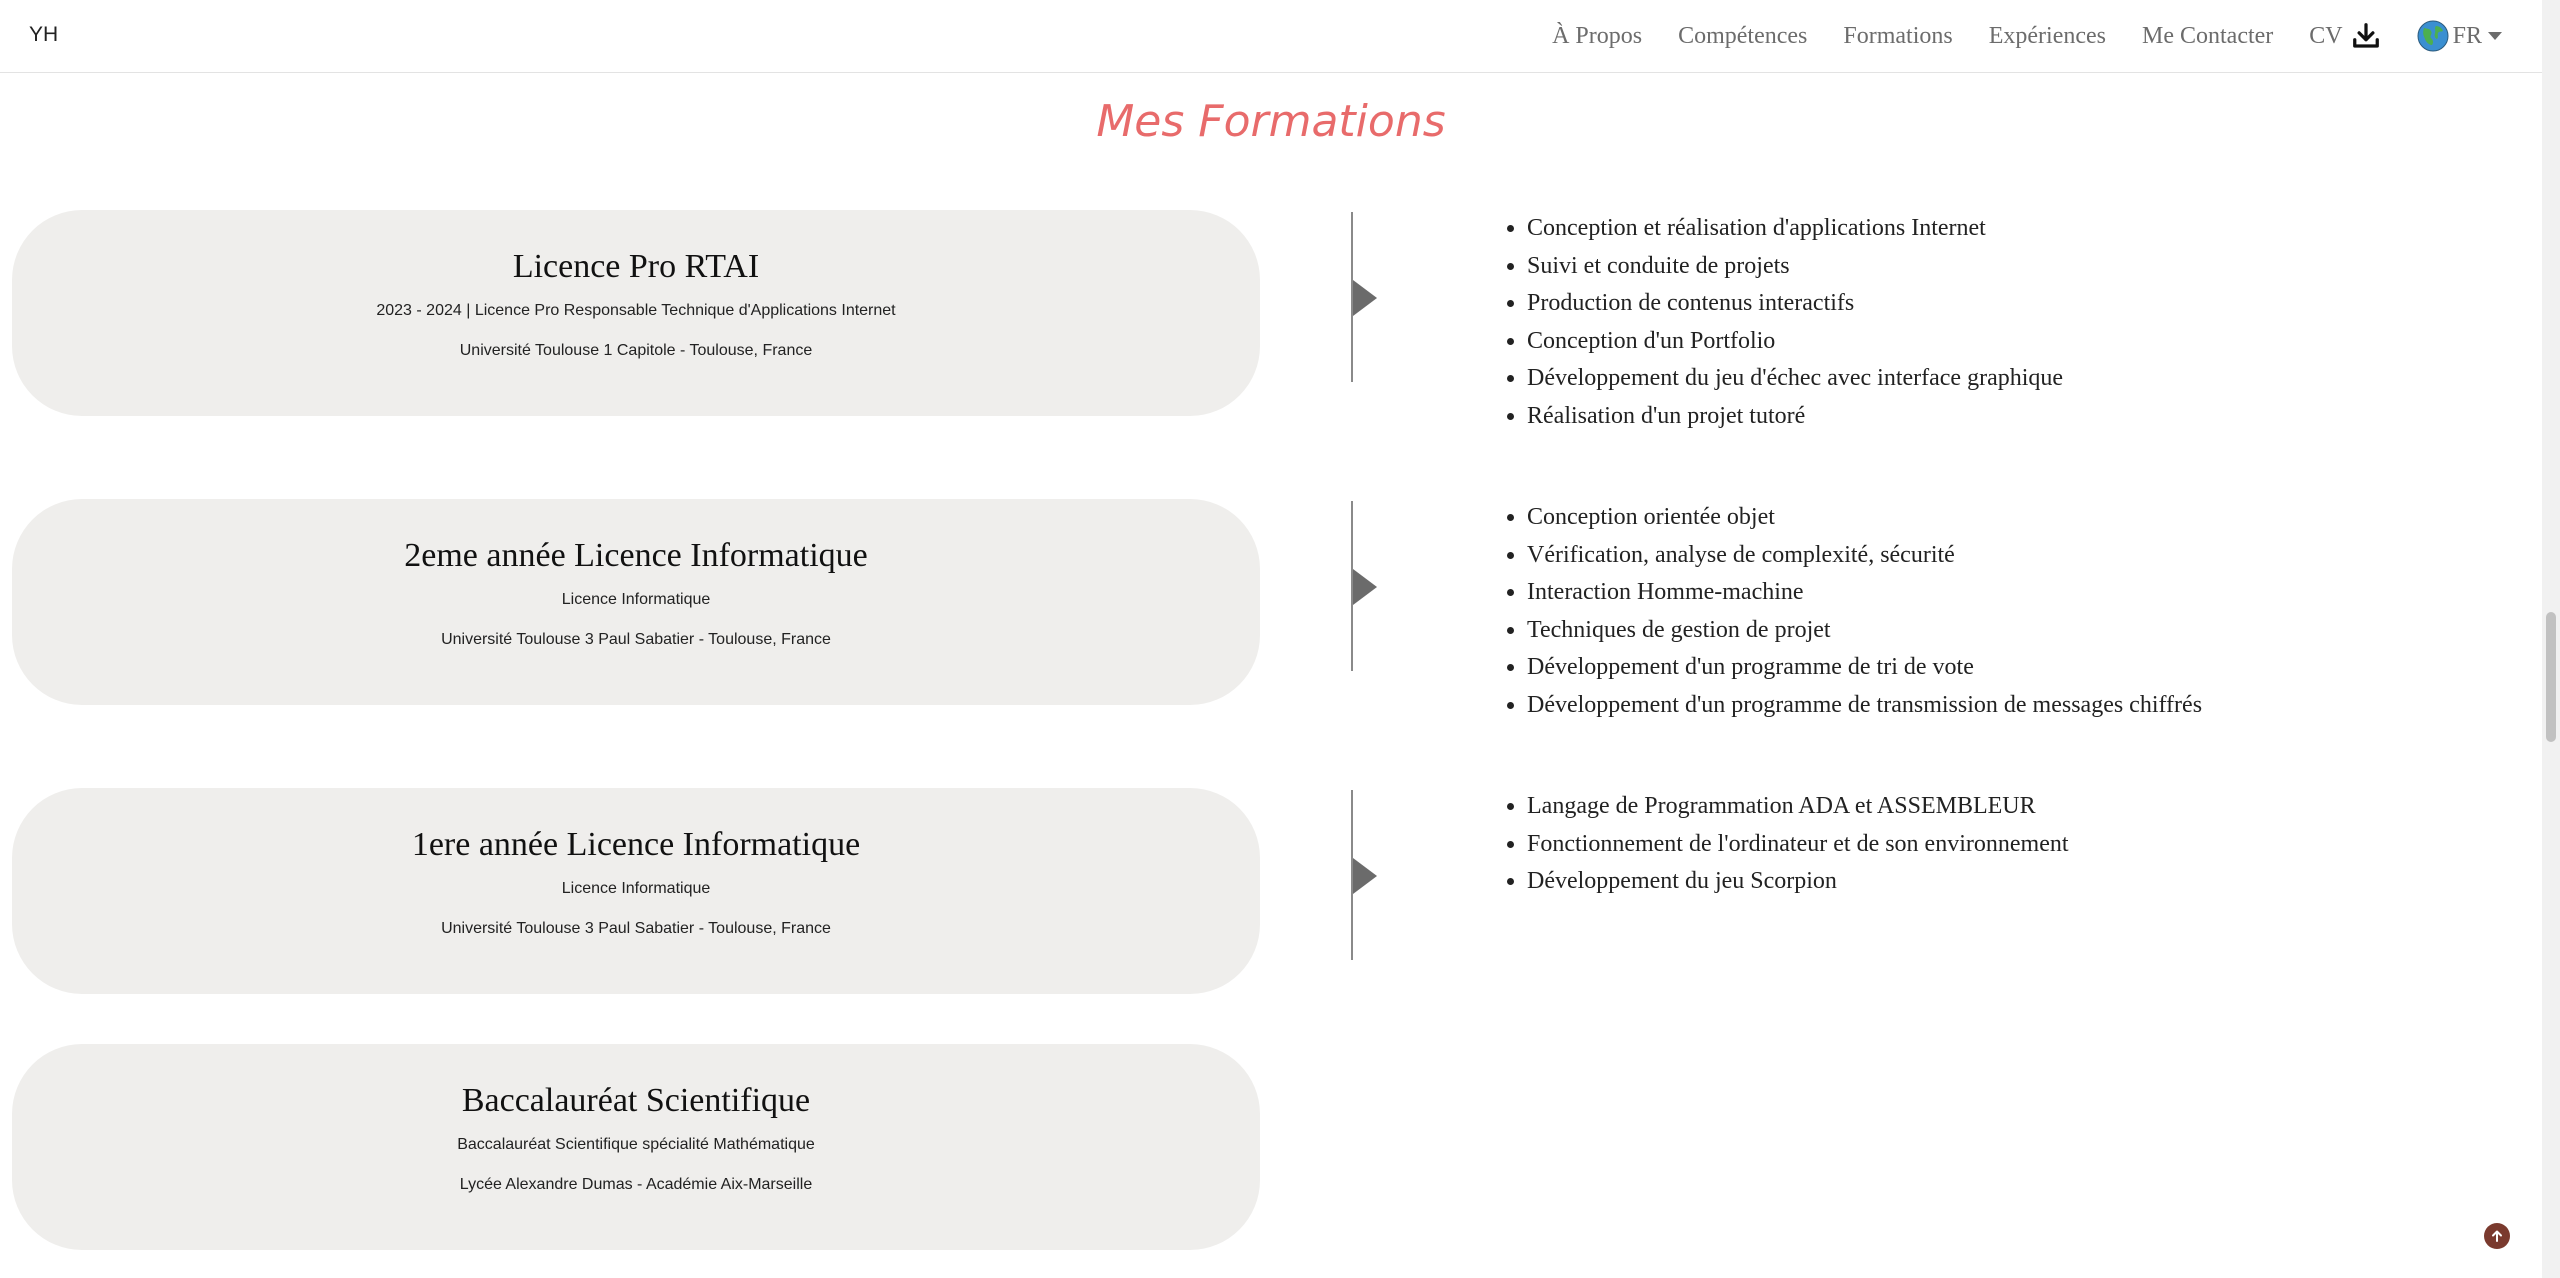 The width and height of the screenshot is (2560, 1278). What do you see at coordinates (2433, 36) in the screenshot?
I see `globe-icon` at bounding box center [2433, 36].